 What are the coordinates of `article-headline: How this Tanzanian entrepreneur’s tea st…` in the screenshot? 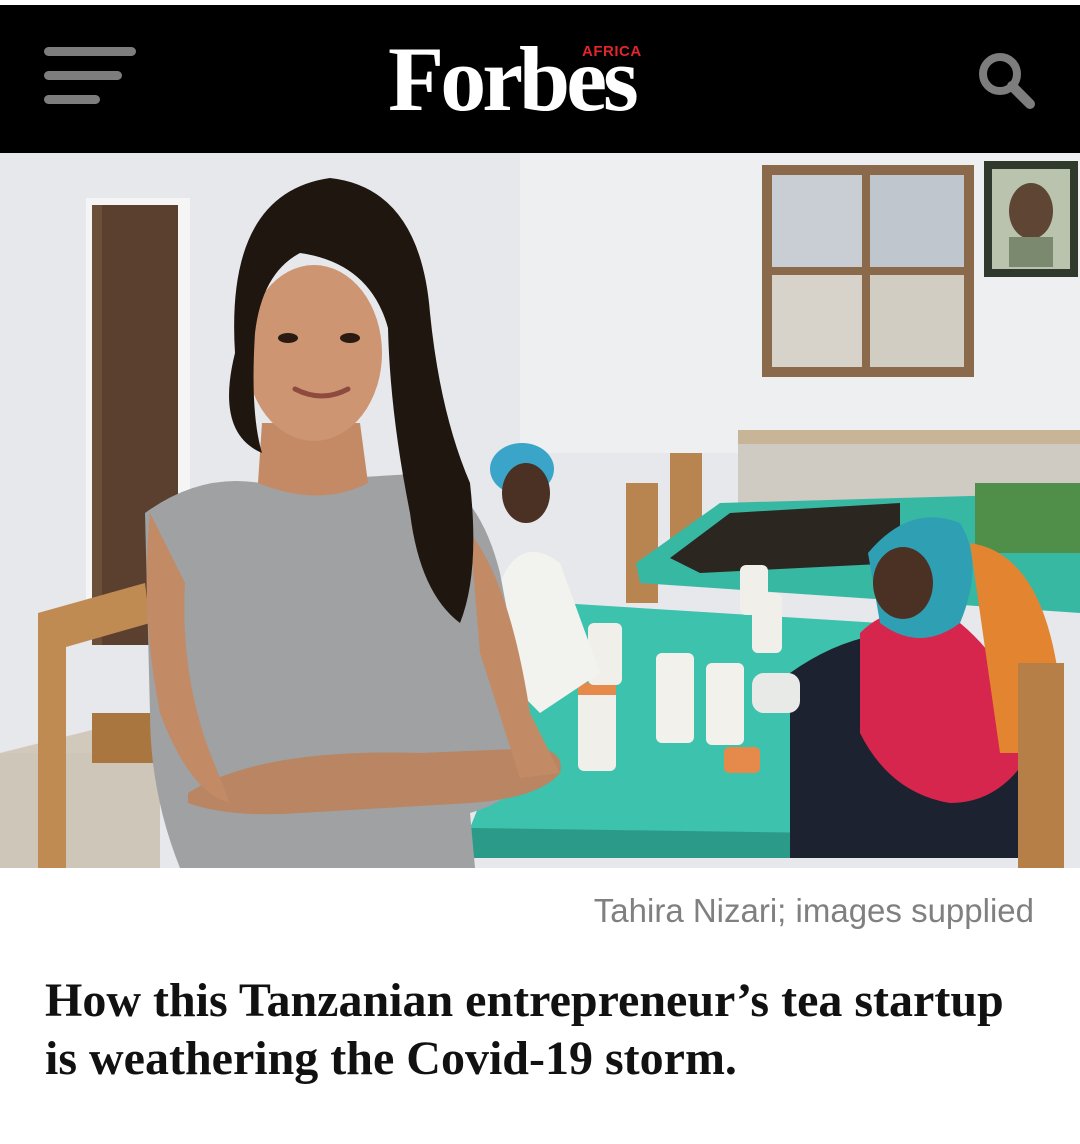 It's located at (545, 1030).